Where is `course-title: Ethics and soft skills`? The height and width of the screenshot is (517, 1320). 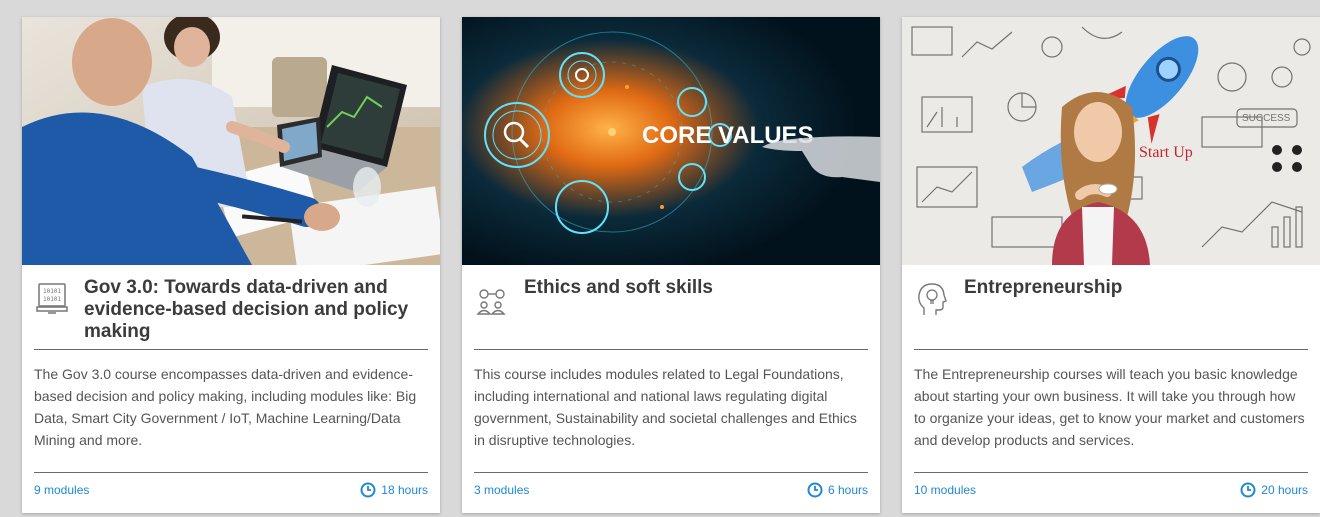 course-title: Ethics and soft skills is located at coordinates (618, 288).